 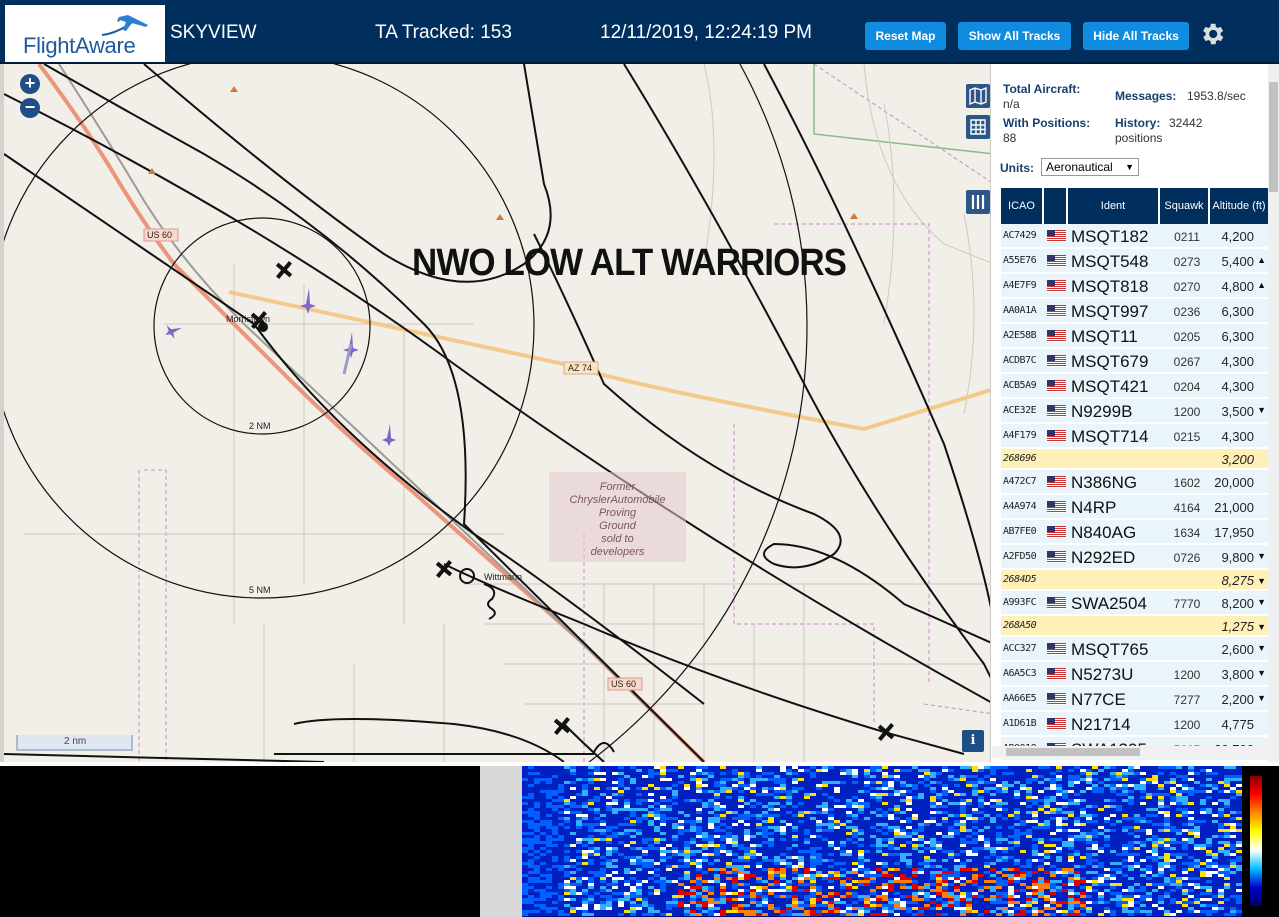 I want to click on table-row: AC7429 MSQT182 0211 4,200, so click(x=1134, y=236).